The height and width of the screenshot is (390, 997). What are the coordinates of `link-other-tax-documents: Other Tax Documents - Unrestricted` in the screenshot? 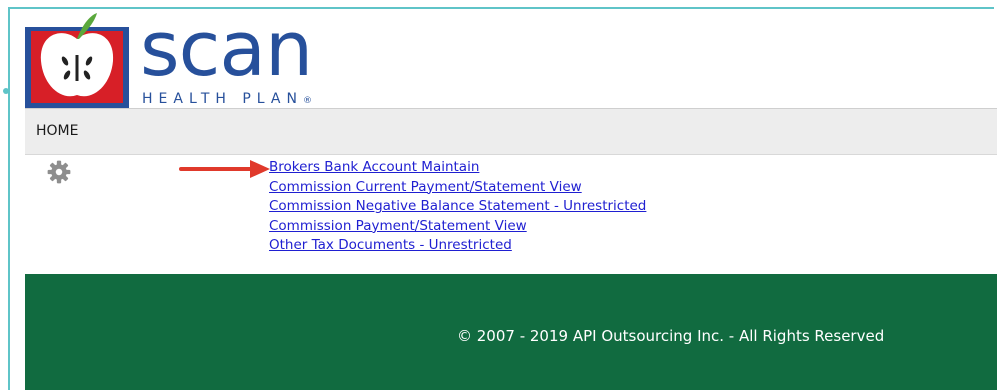 It's located at (457, 246).